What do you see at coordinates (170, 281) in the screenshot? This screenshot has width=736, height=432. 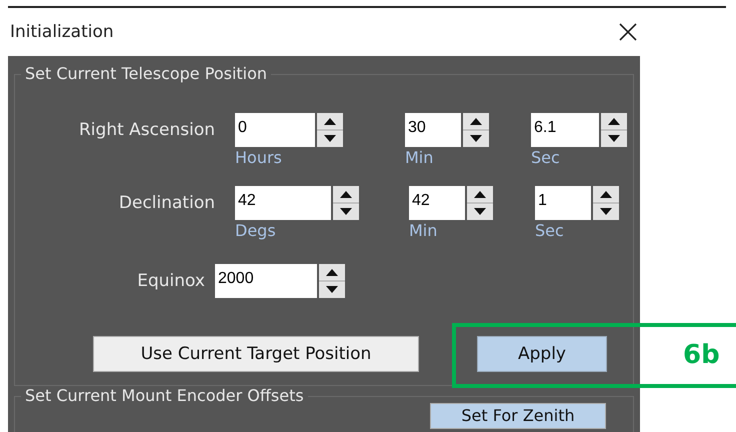 I see `field-label: Equinox` at bounding box center [170, 281].